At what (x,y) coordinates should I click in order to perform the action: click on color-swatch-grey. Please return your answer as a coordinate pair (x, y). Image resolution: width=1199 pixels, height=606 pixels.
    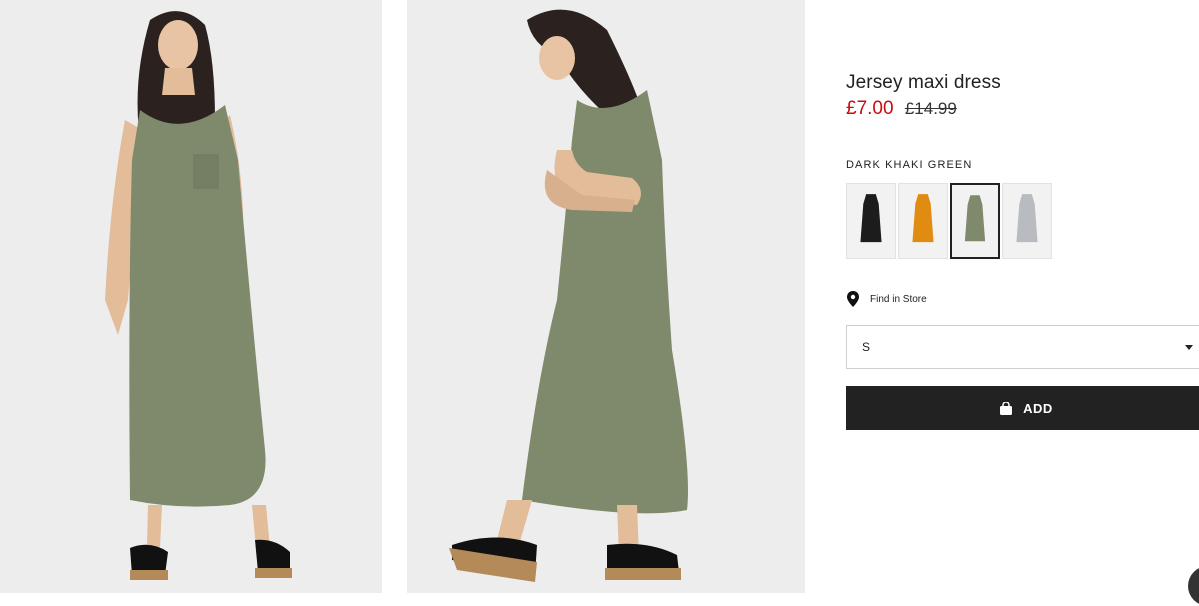
    Looking at the image, I should click on (1027, 221).